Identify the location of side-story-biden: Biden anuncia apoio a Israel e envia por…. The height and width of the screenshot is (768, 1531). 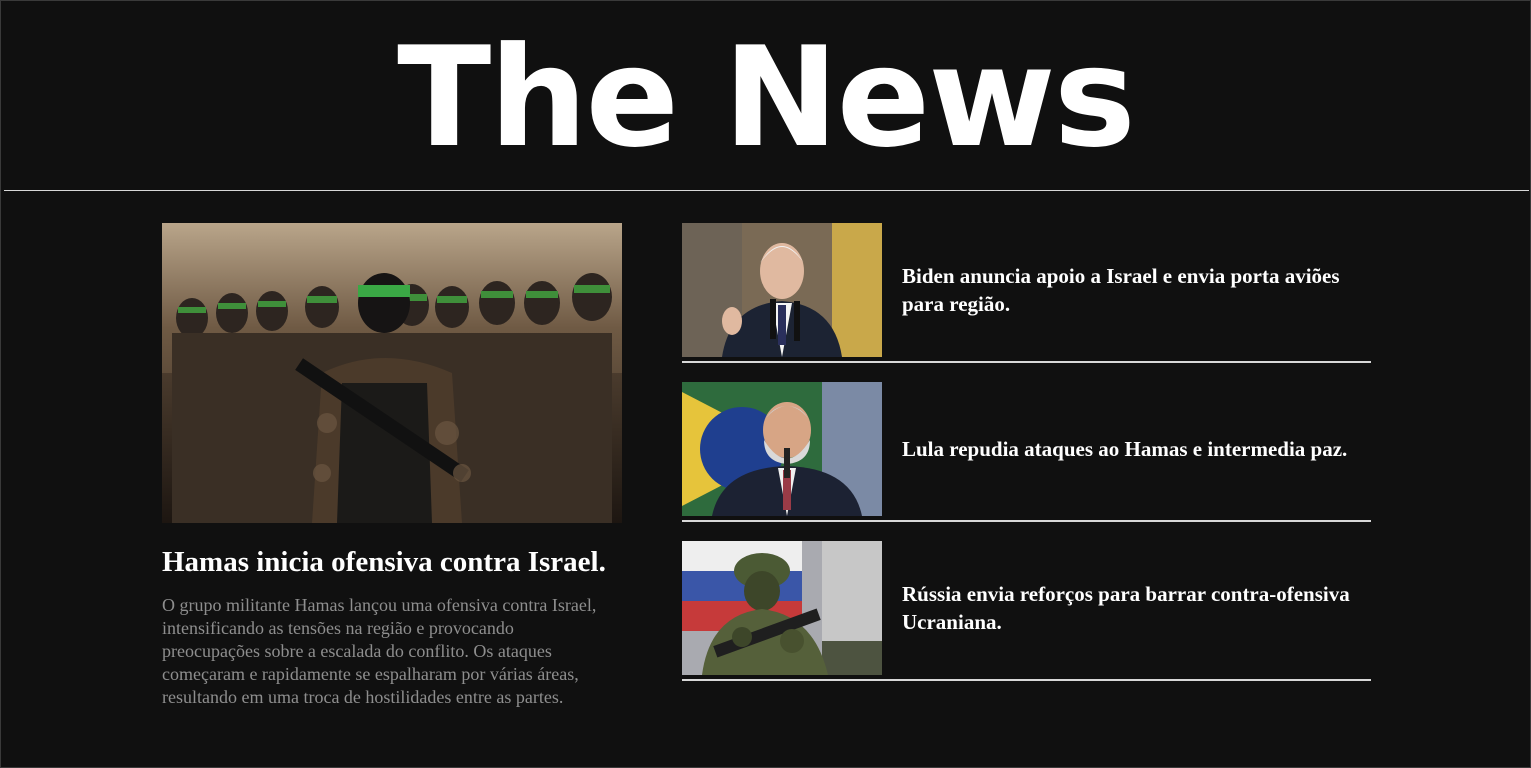
(1026, 293).